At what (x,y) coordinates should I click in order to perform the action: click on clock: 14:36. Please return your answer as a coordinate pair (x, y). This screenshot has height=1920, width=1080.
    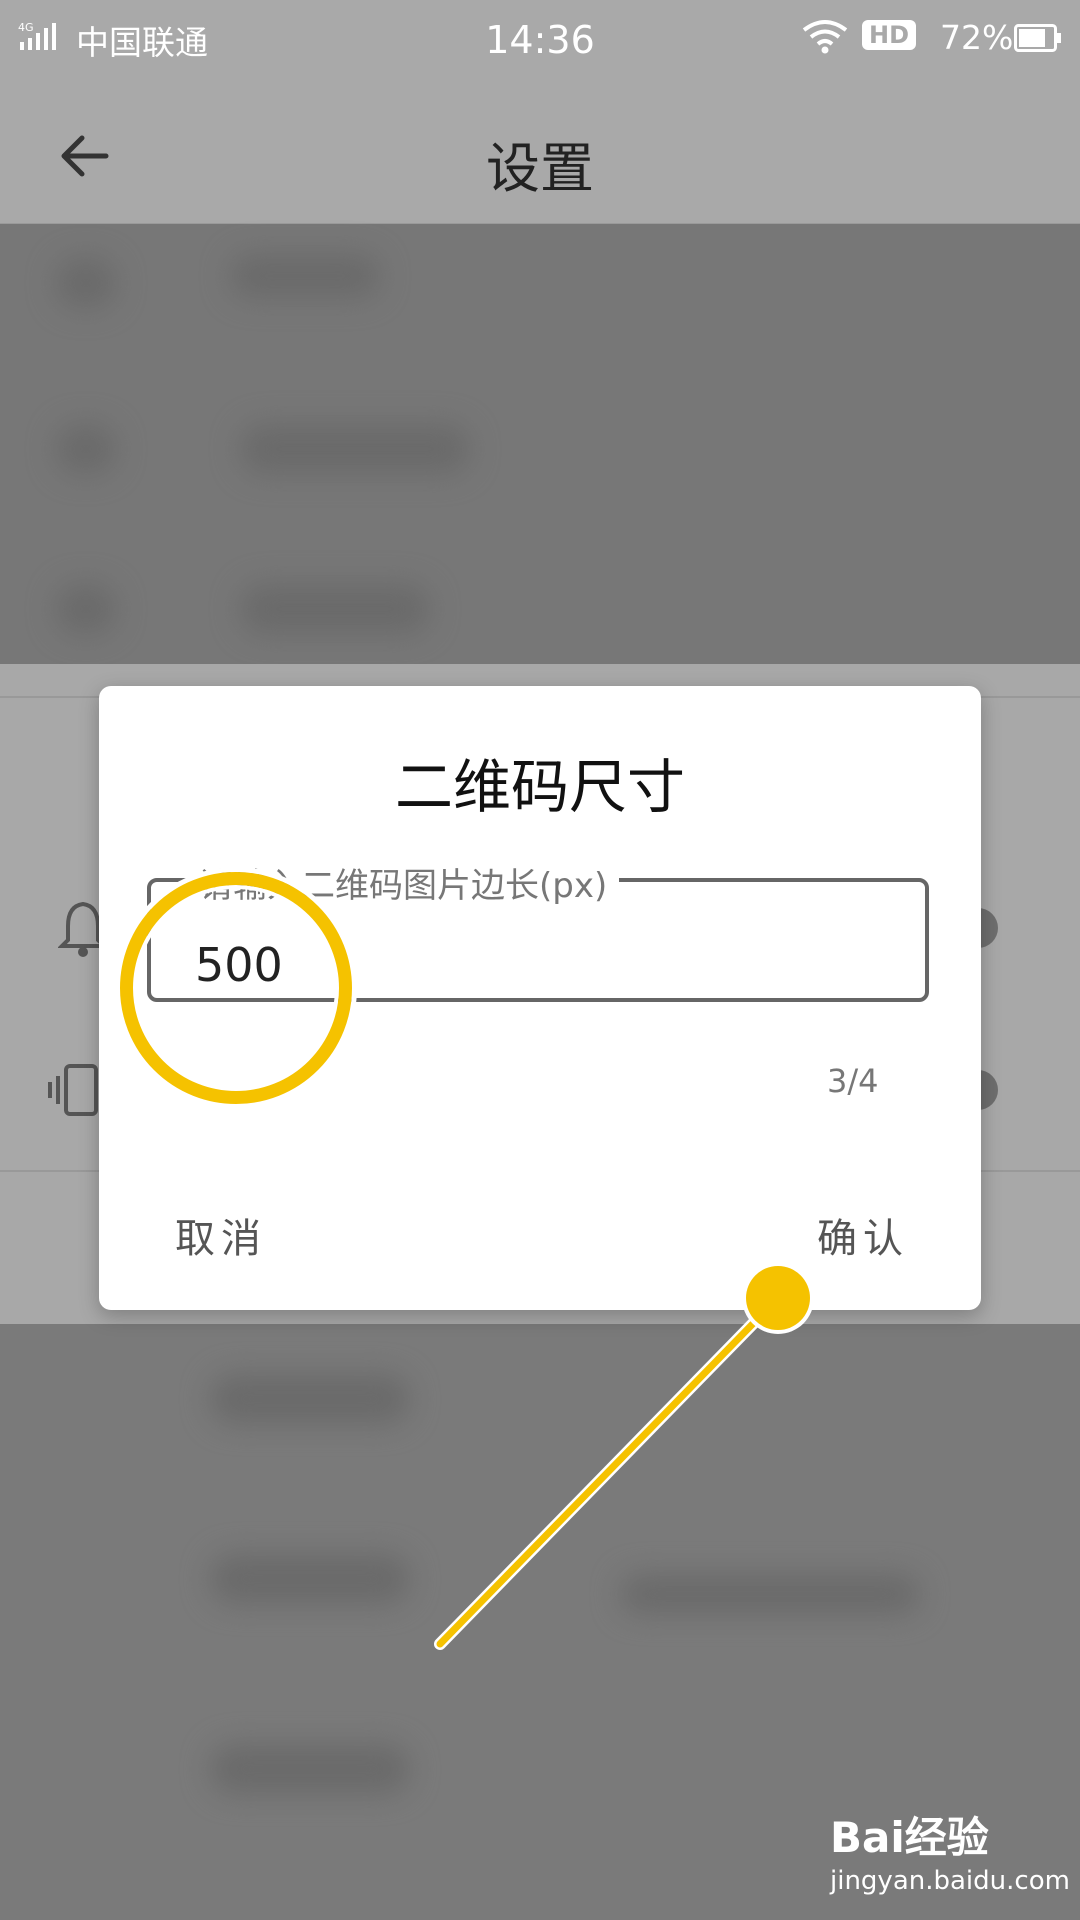
    Looking at the image, I should click on (540, 40).